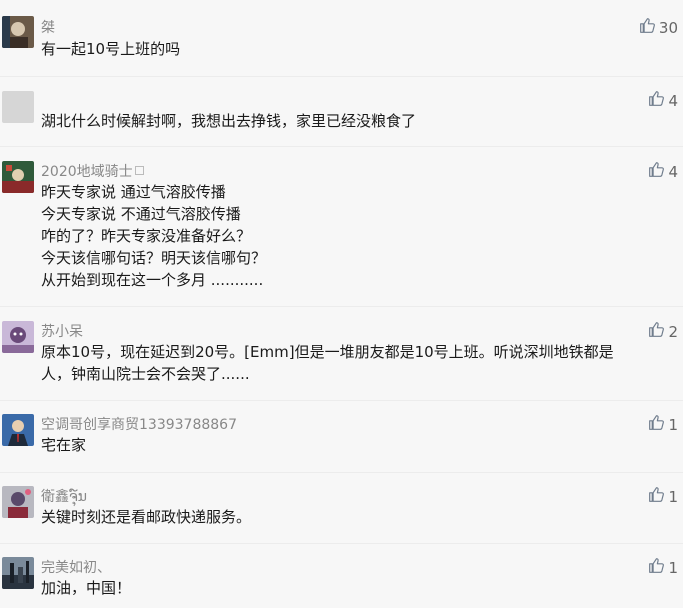  Describe the element at coordinates (64, 445) in the screenshot. I see `comment-text-line: 宅在家` at that location.